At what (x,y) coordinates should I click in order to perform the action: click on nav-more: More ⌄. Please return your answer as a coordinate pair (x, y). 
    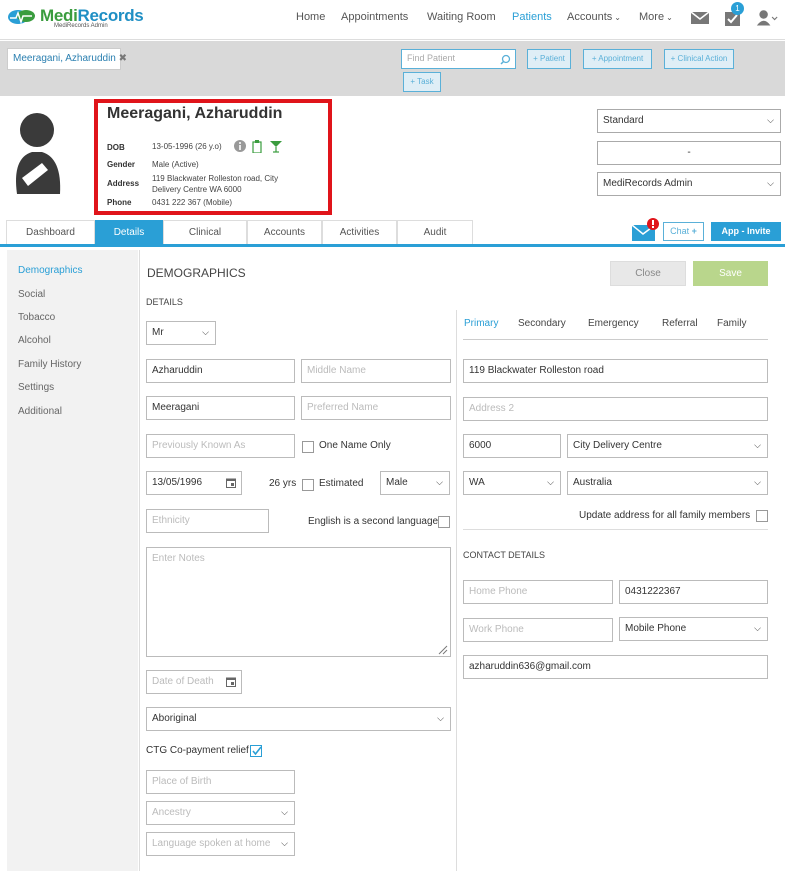
    Looking at the image, I should click on (656, 17).